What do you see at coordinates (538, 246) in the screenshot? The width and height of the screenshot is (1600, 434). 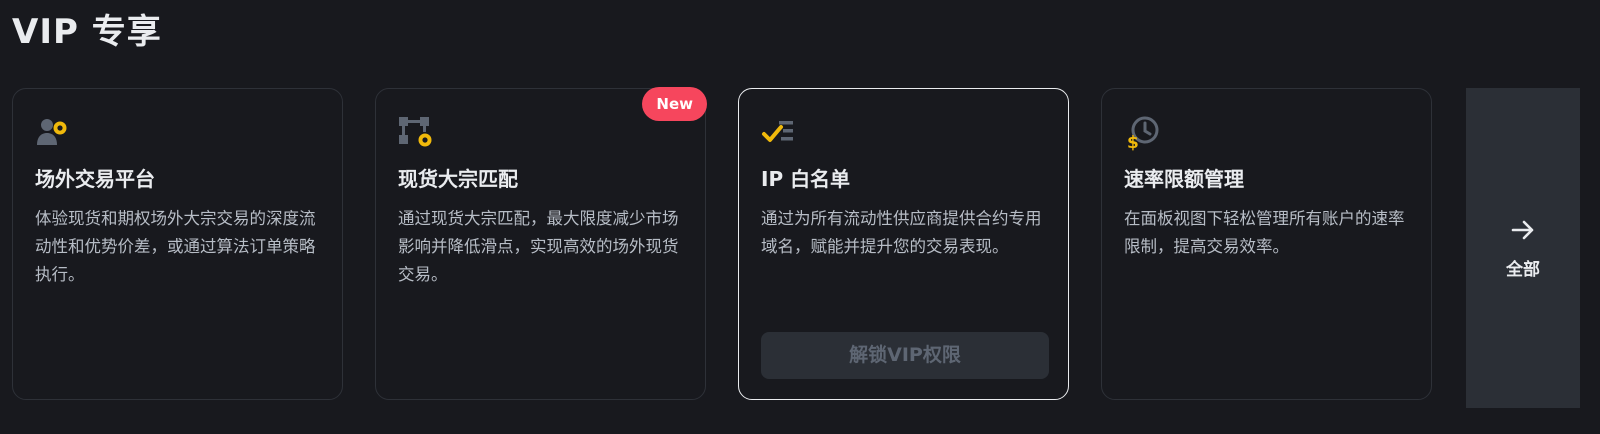 I see `card-description: 通过现货大宗匹配，最大限度减少市场影响并降低滑点，实现高效的场外现货交易。` at bounding box center [538, 246].